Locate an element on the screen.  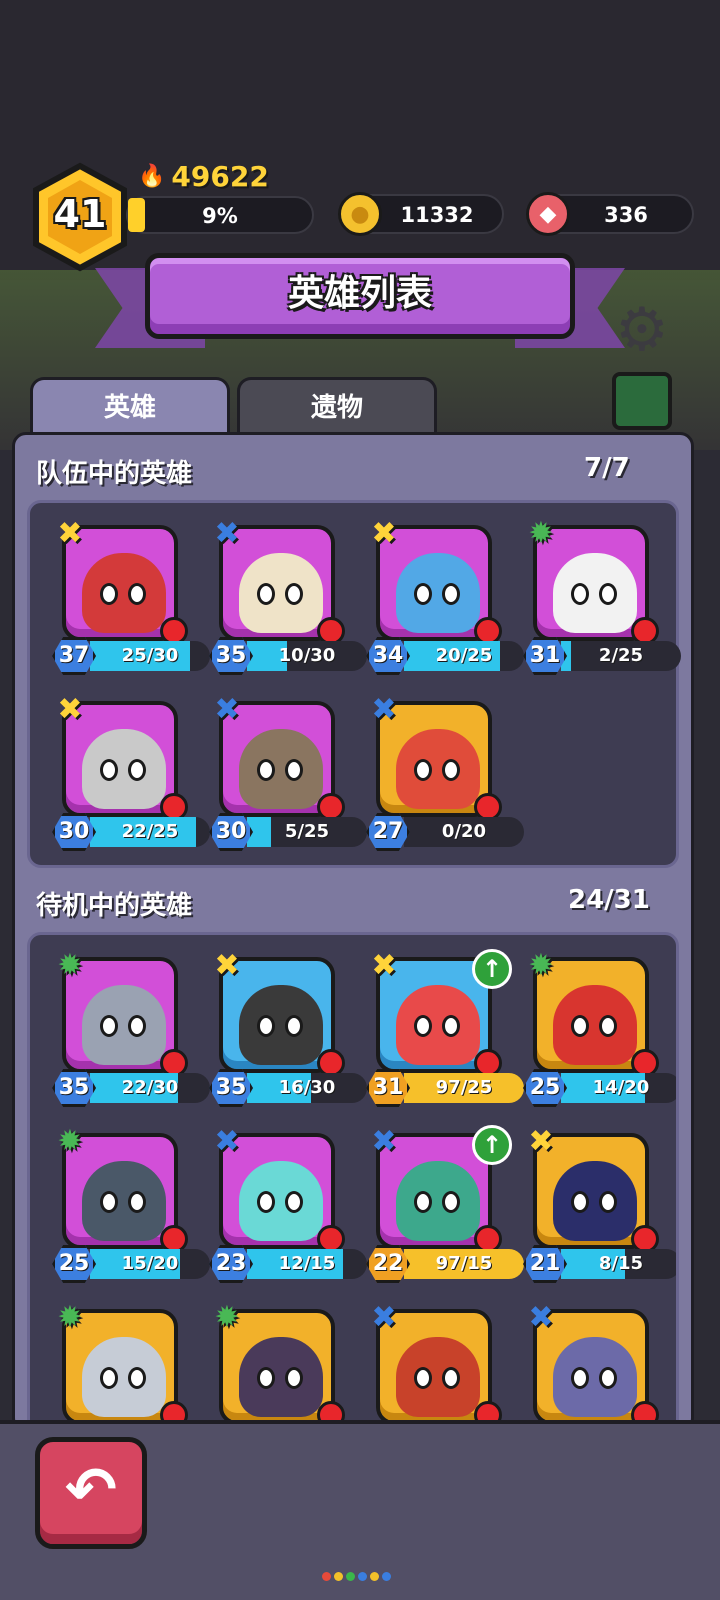
hero-card: ✖ 23 12/15 is located at coordinates (287, 1204).